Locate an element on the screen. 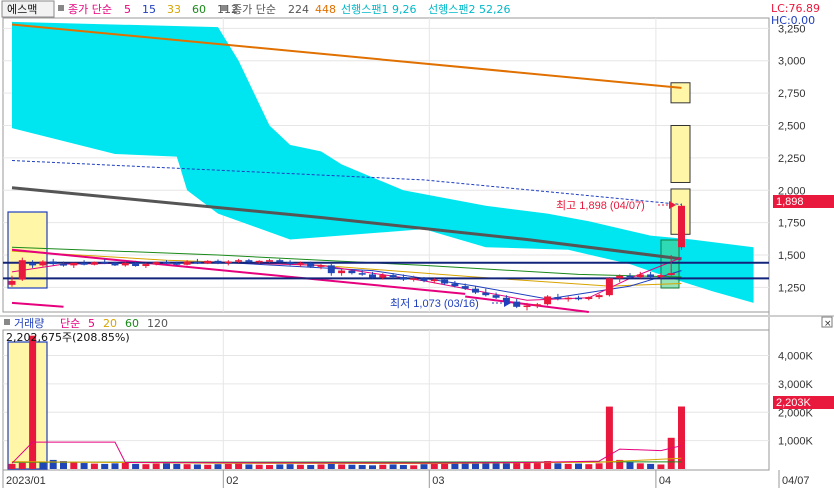  trendline is located at coordinates (37, 304).